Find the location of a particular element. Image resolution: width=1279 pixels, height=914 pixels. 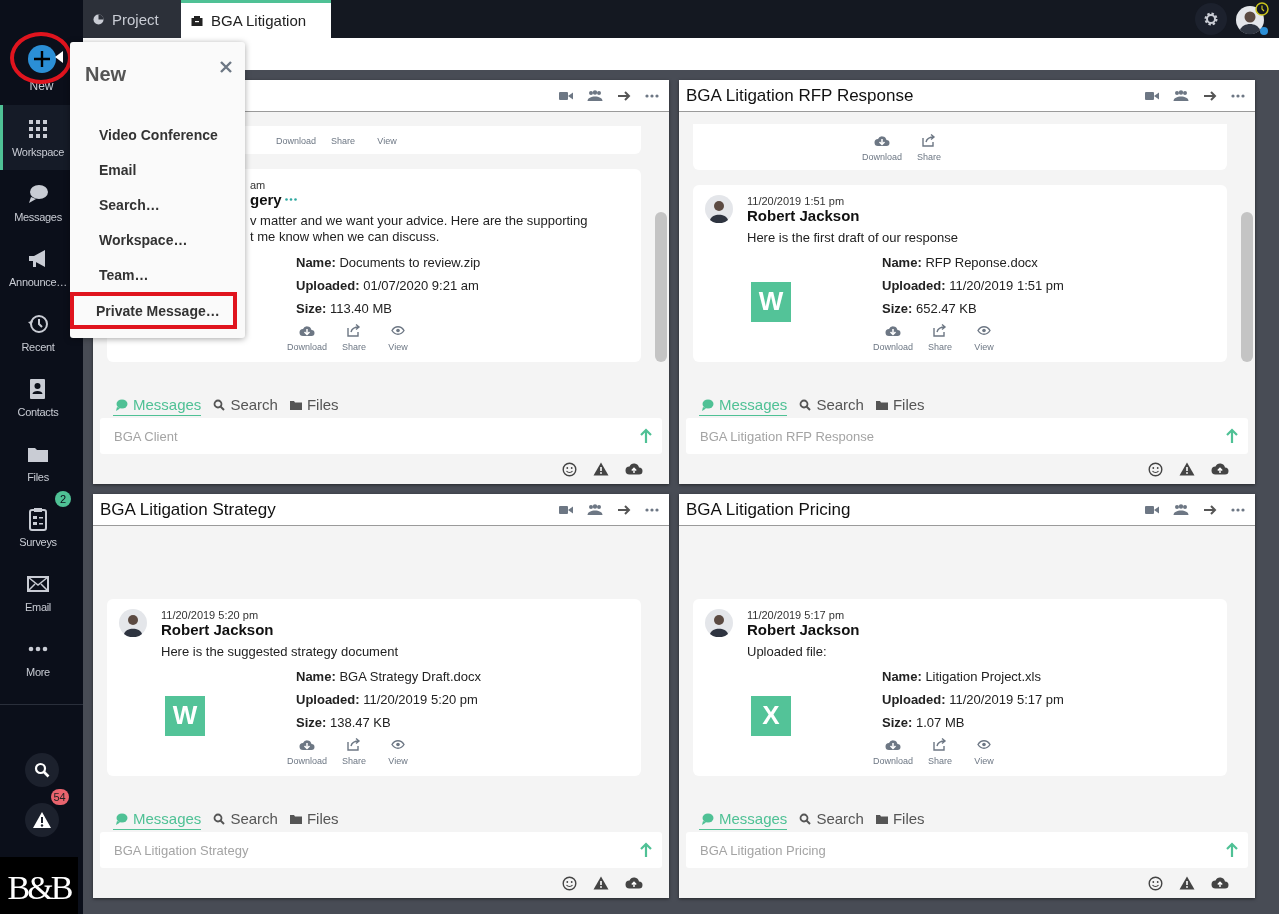

message-time: 11/20/2019 5:17 pm is located at coordinates (796, 615).